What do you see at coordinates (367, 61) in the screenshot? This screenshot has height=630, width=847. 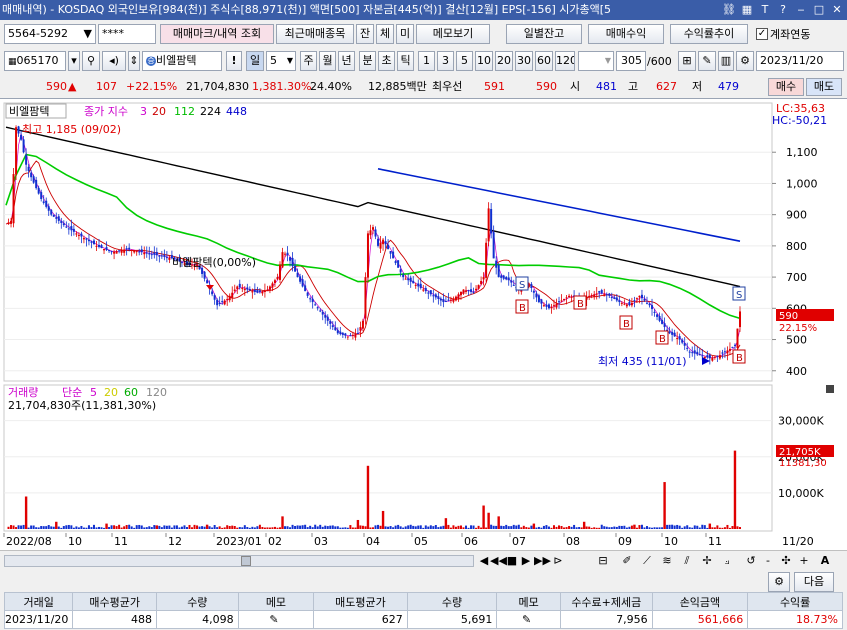 I see `period-minute-button: 분` at bounding box center [367, 61].